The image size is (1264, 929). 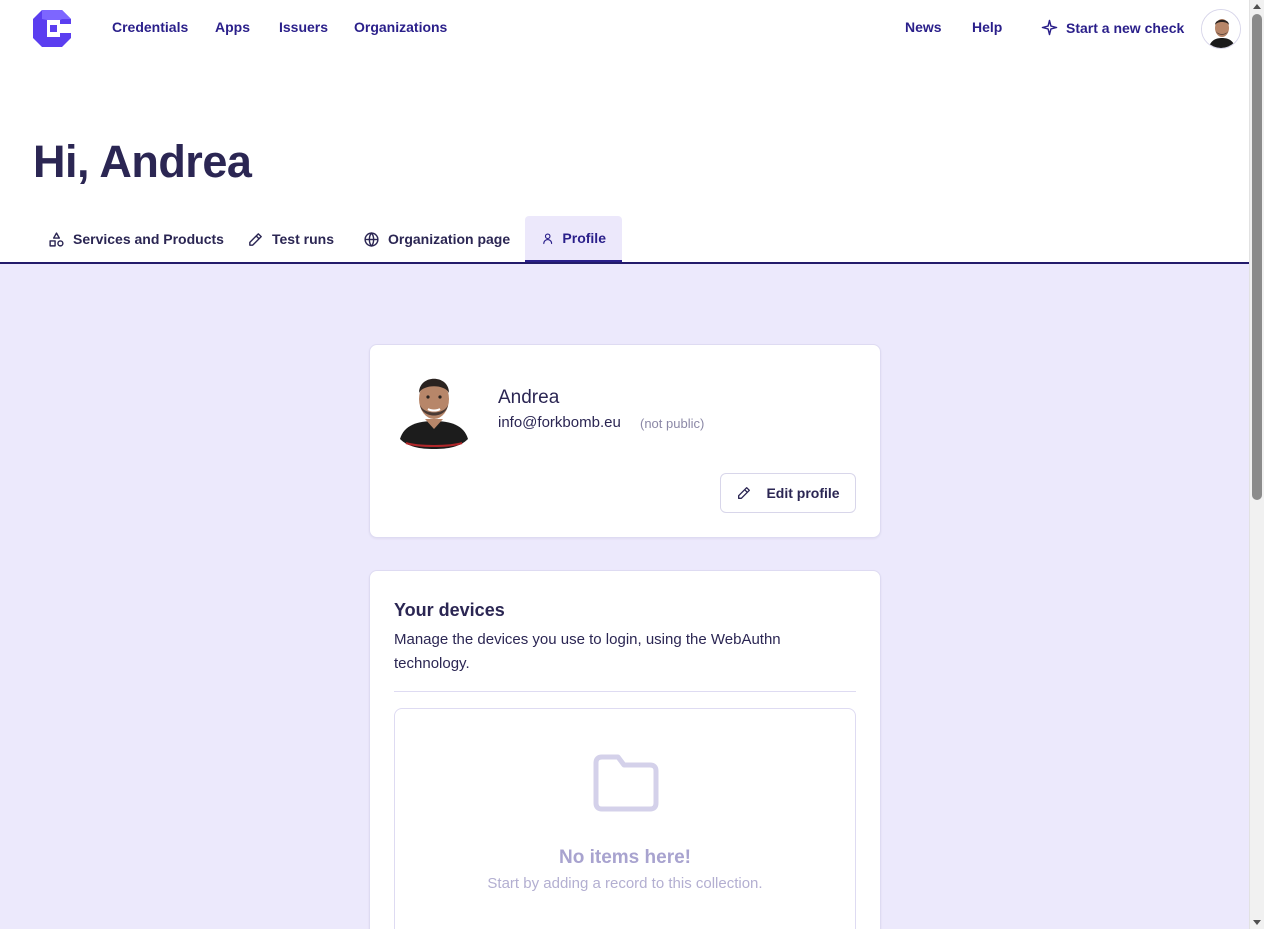 What do you see at coordinates (529, 397) in the screenshot?
I see `profile-name: Andrea` at bounding box center [529, 397].